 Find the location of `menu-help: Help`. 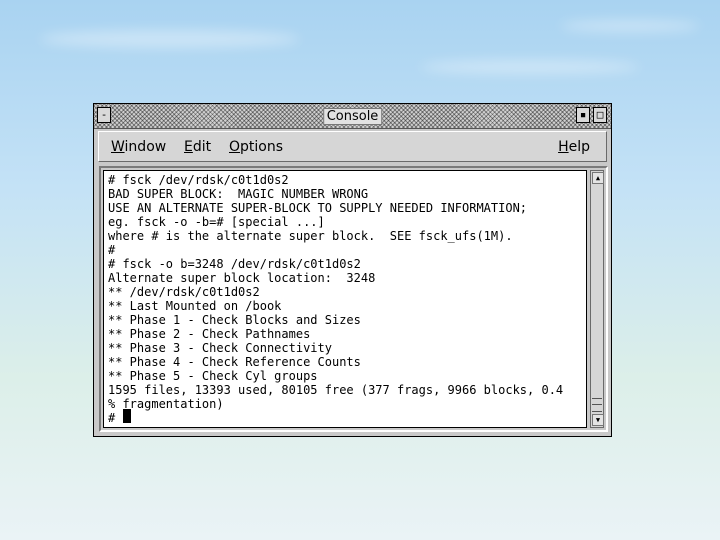

menu-help: Help is located at coordinates (574, 147).